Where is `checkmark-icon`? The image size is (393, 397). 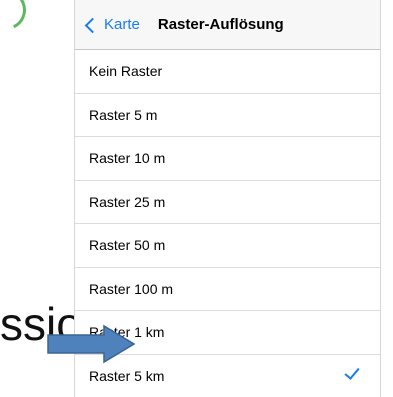 checkmark-icon is located at coordinates (352, 371).